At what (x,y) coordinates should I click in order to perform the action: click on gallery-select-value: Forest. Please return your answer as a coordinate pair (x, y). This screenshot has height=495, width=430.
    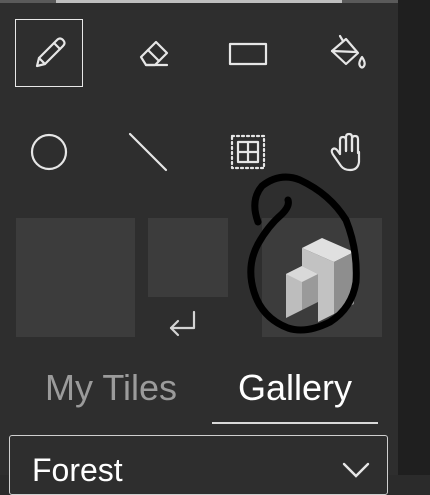
    Looking at the image, I should click on (77, 470).